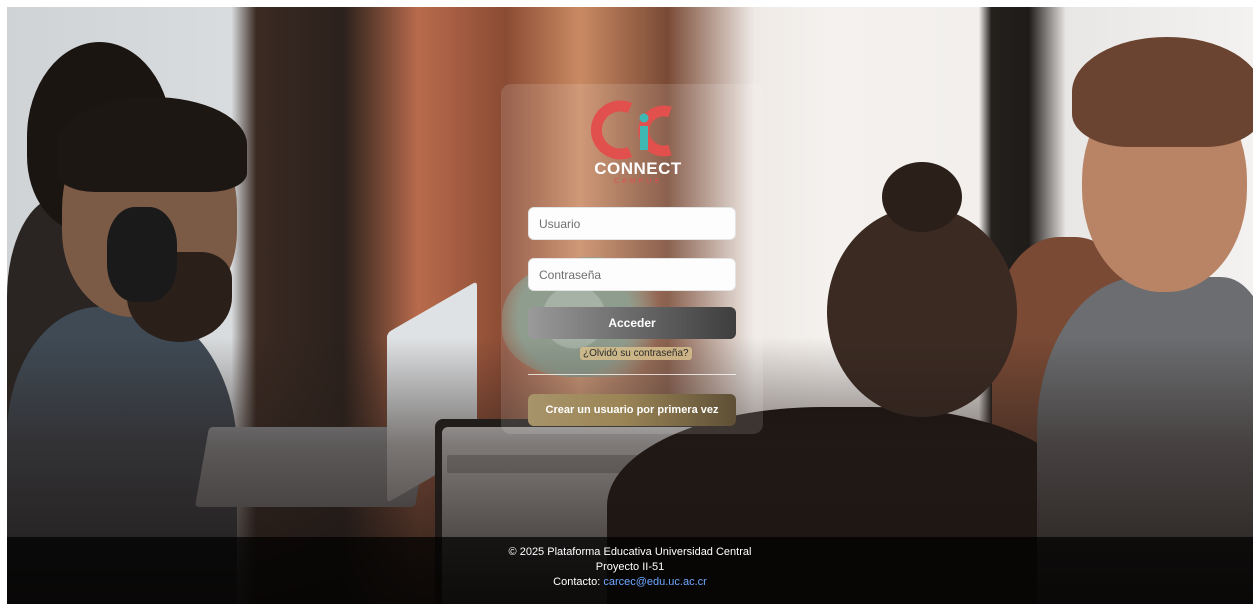  Describe the element at coordinates (631, 130) in the screenshot. I see `connect-campus-logo-icon` at that location.